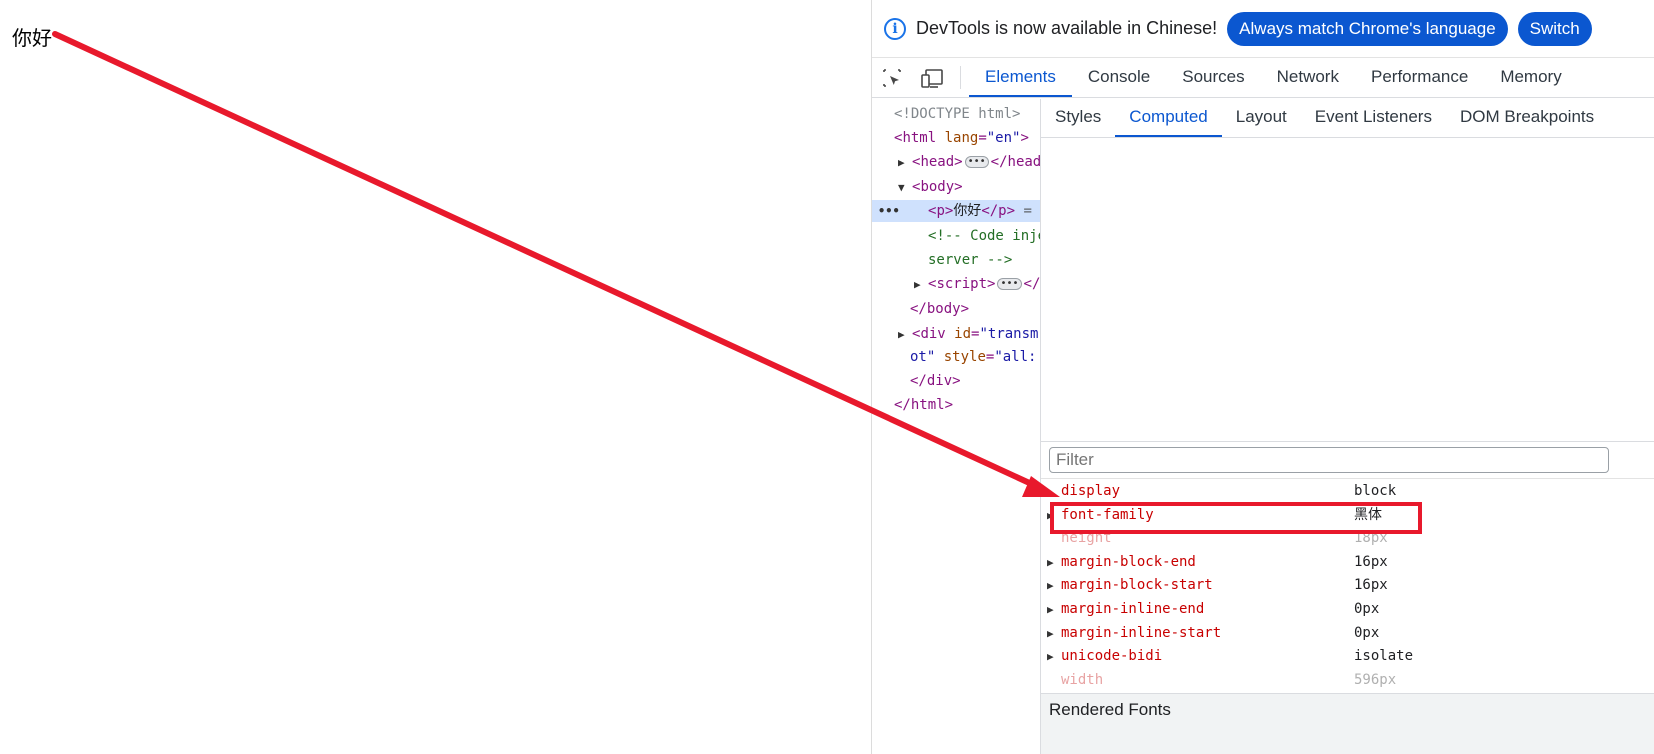 The width and height of the screenshot is (1654, 754). What do you see at coordinates (1027, 211) in the screenshot?
I see `p-suffix: =` at bounding box center [1027, 211].